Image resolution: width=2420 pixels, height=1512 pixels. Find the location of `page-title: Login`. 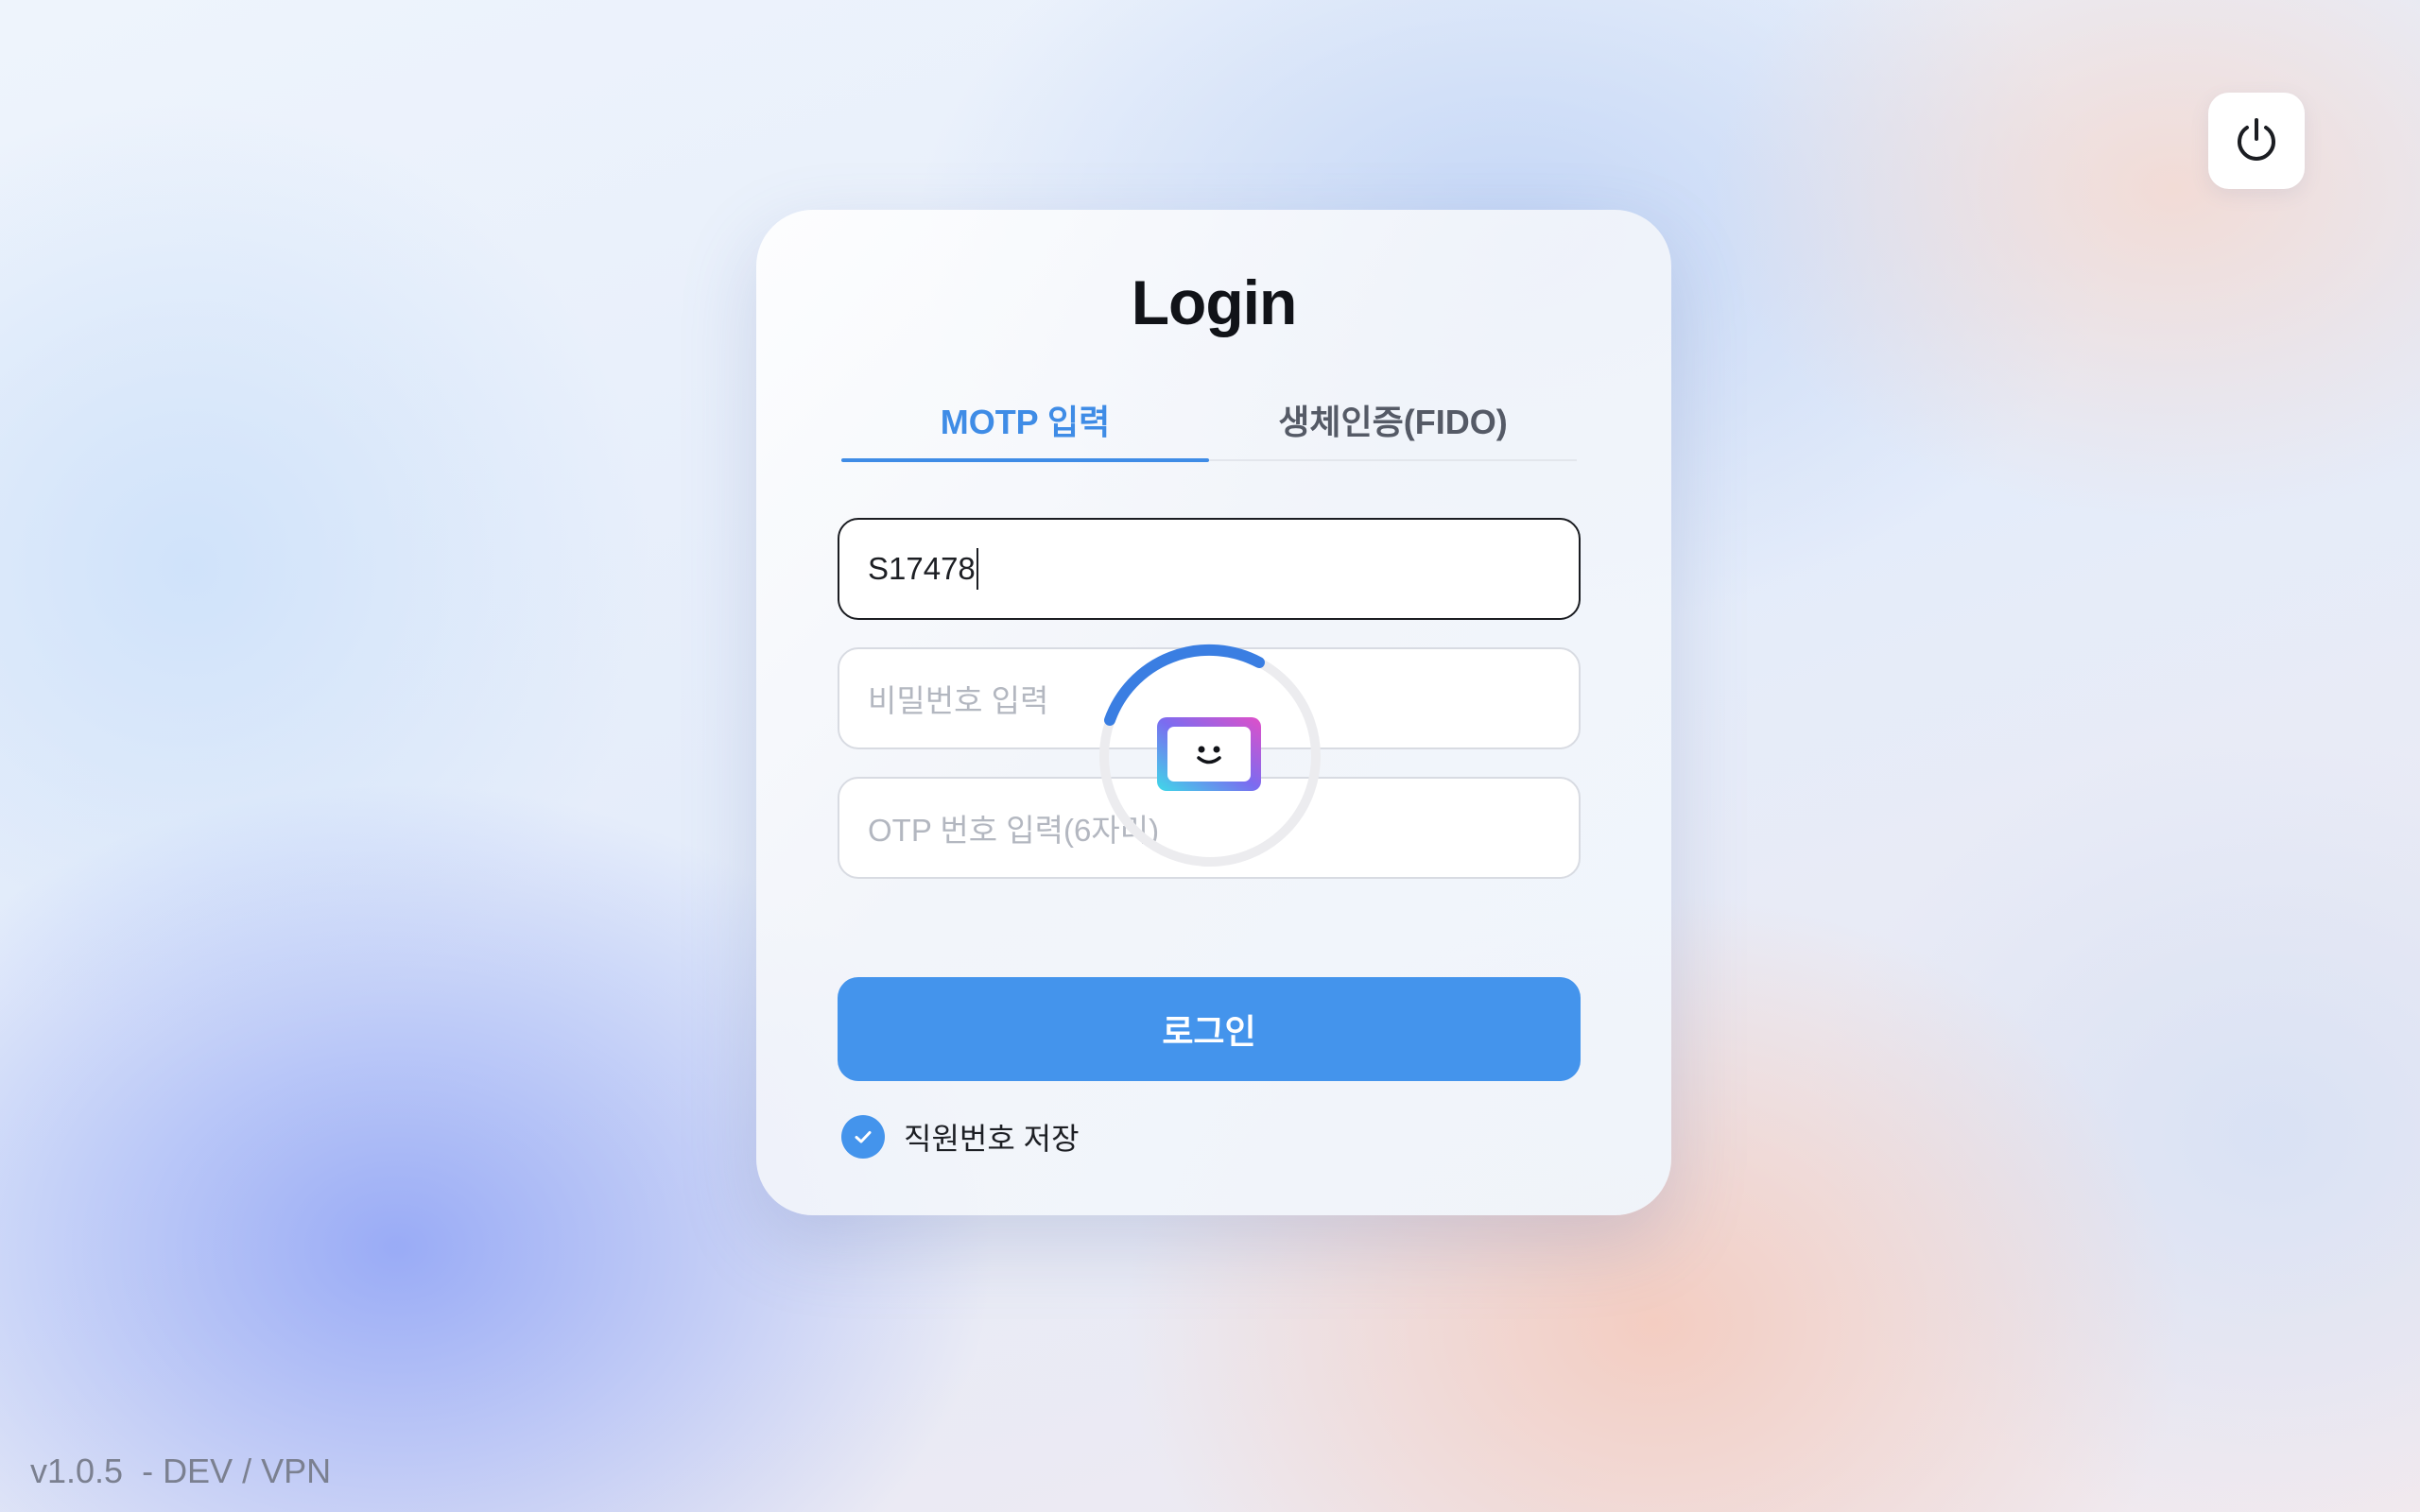

page-title: Login is located at coordinates (1214, 302).